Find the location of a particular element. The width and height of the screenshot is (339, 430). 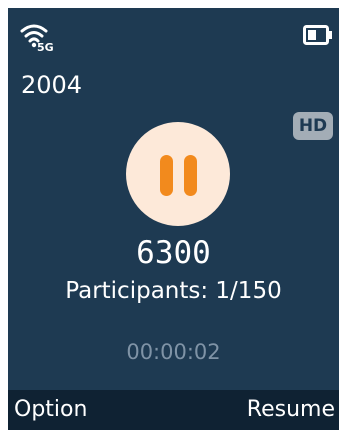

softkey-bar: Option Resume is located at coordinates (173, 410).